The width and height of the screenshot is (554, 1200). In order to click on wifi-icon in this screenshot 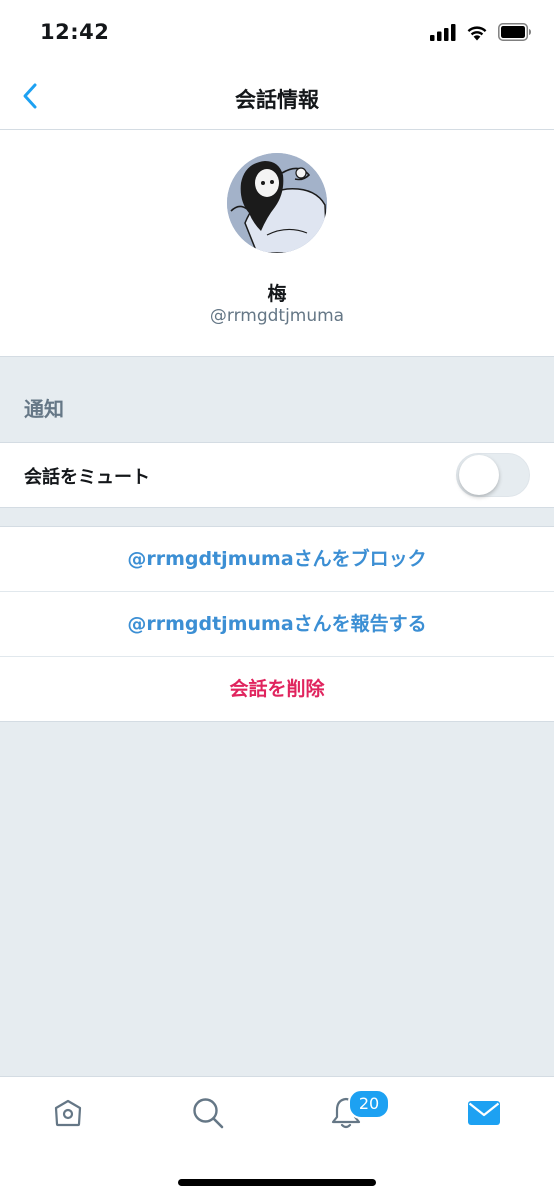, I will do `click(477, 34)`.